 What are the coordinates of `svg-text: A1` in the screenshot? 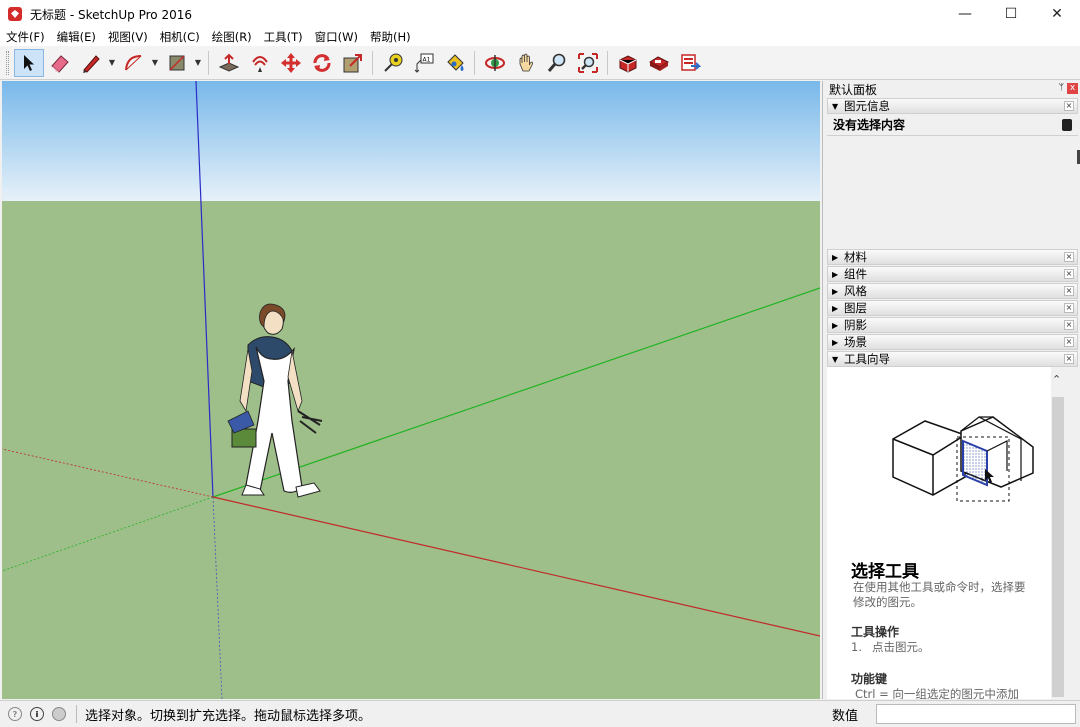 It's located at (426, 59).